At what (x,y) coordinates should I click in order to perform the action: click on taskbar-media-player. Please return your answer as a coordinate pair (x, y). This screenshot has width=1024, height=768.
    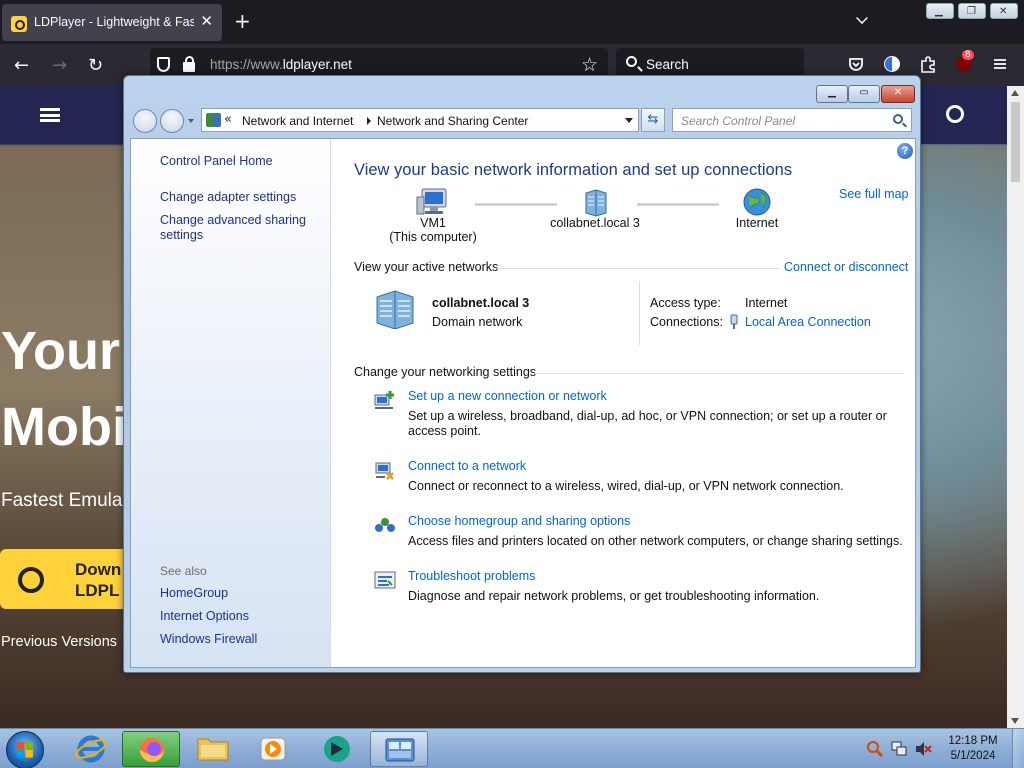
    Looking at the image, I should click on (273, 749).